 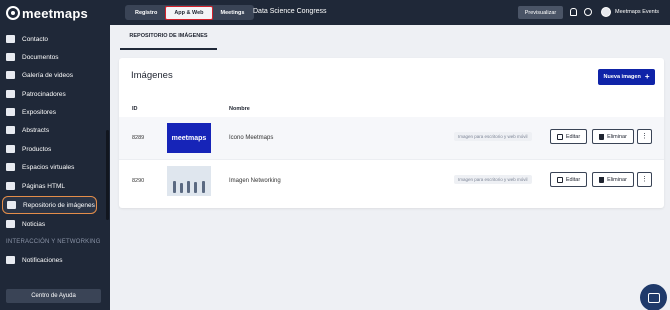 What do you see at coordinates (55, 224) in the screenshot?
I see `sidebar-item-noticias: Noticias` at bounding box center [55, 224].